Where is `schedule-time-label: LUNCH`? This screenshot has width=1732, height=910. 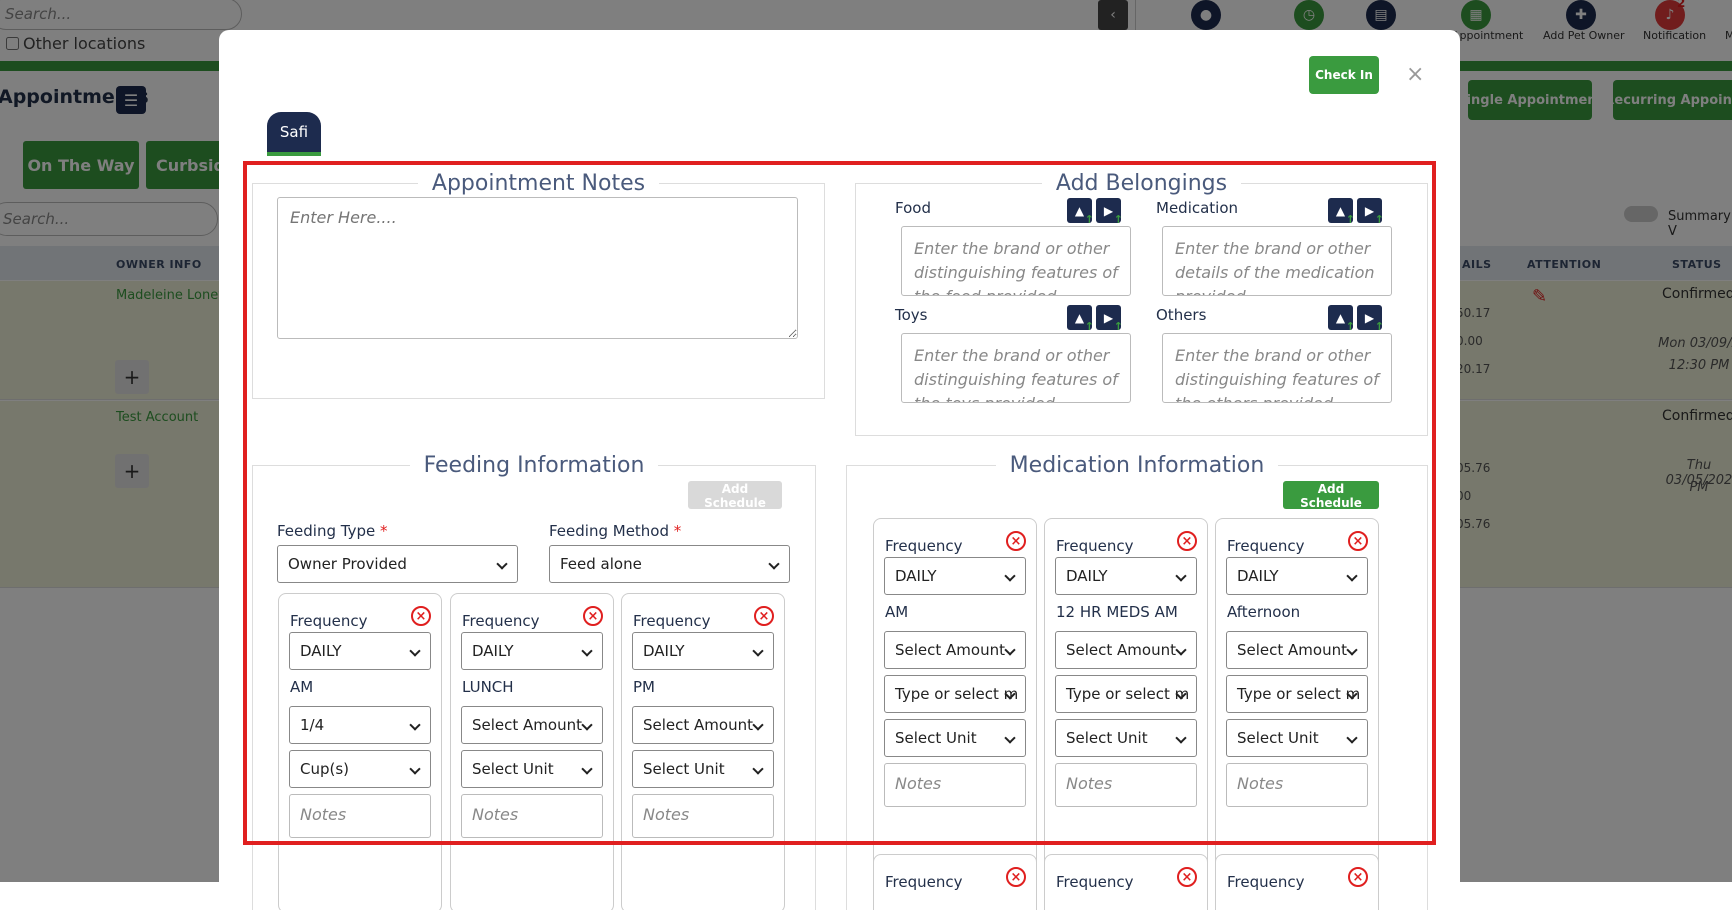
schedule-time-label: LUNCH is located at coordinates (488, 687).